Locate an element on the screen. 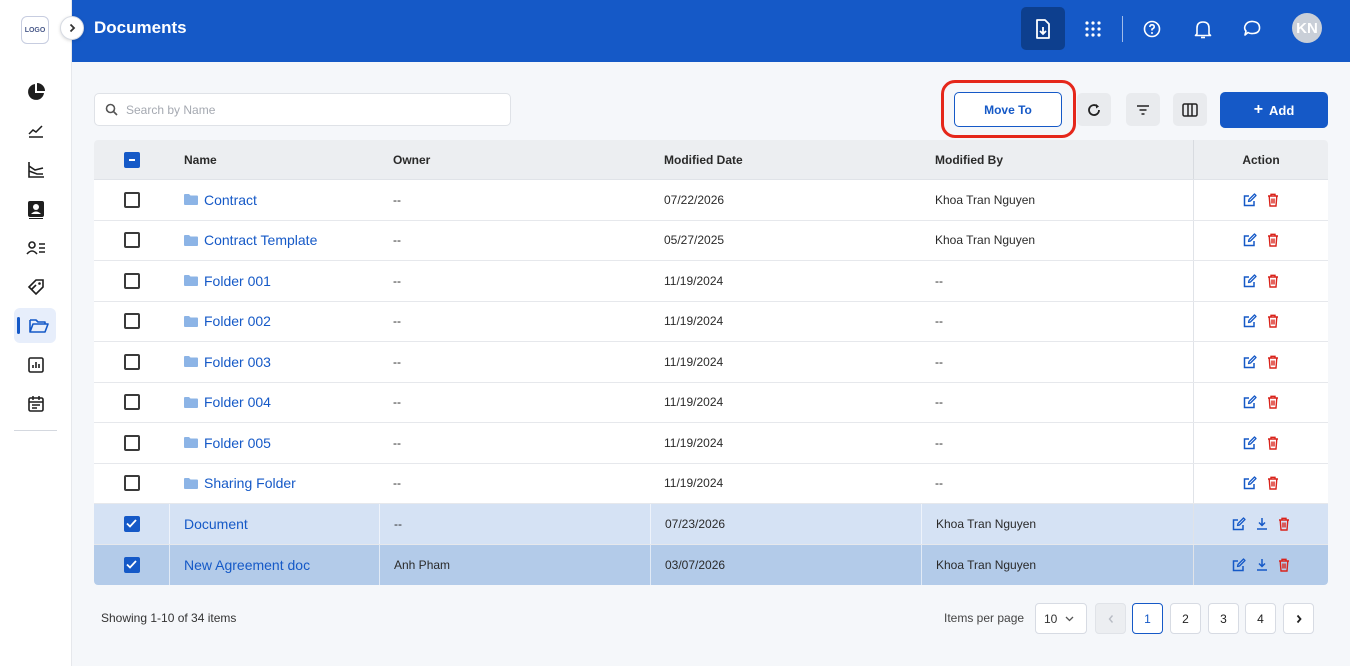 Image resolution: width=1350 pixels, height=666 pixels. owner-cell: Anh Pham is located at coordinates (514, 564).